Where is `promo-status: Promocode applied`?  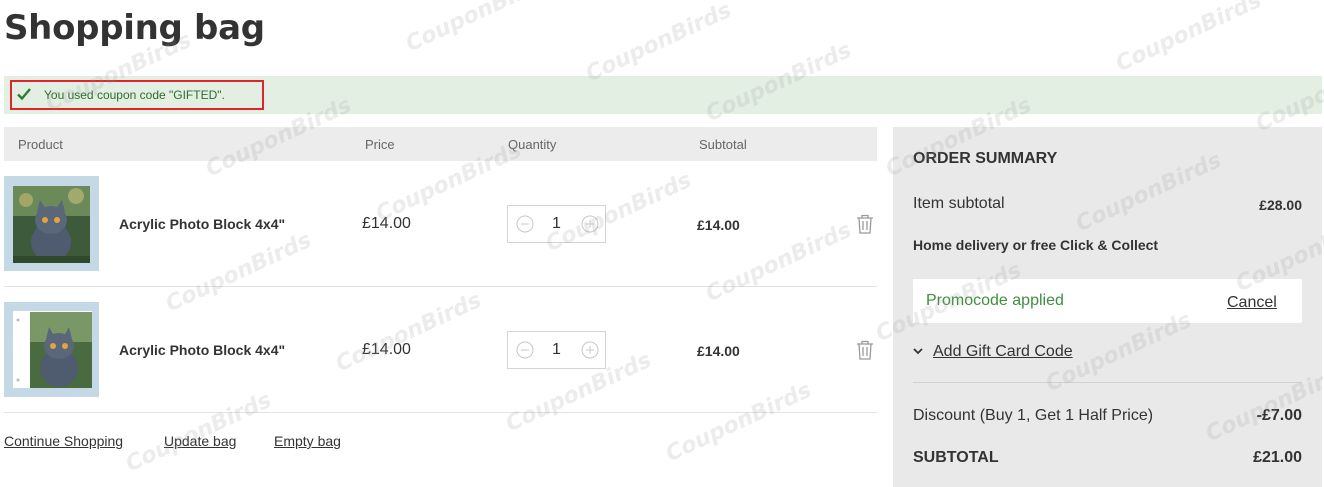
promo-status: Promocode applied is located at coordinates (995, 300).